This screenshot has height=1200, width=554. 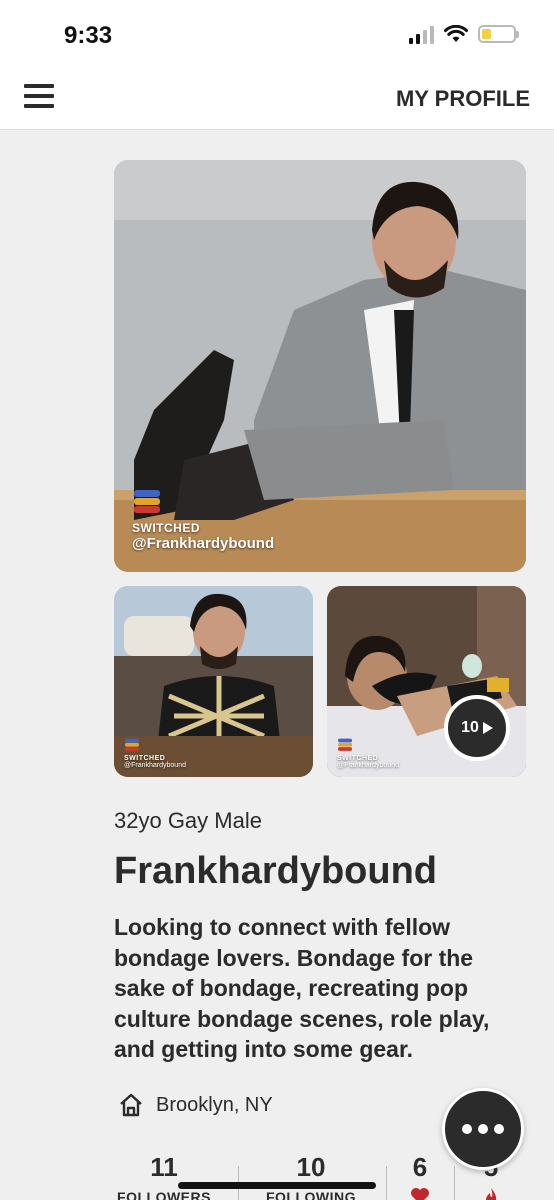 I want to click on home-indicator, so click(x=277, y=1185).